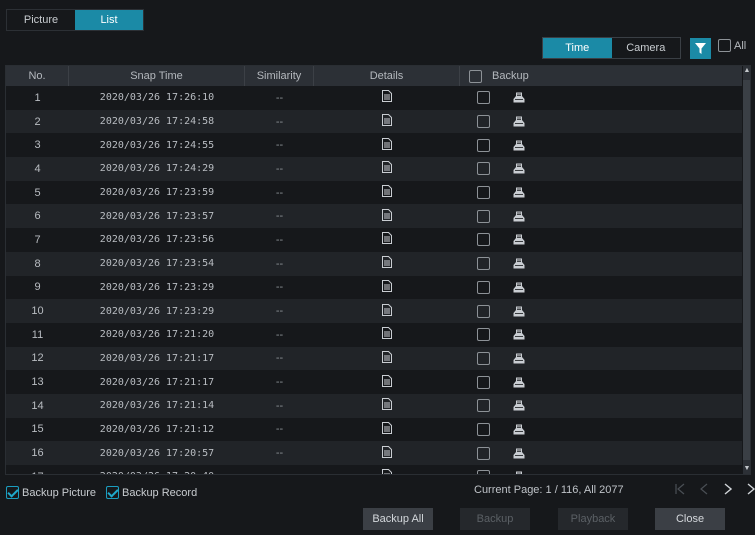 This screenshot has height=535, width=755. I want to click on table-row: 3 2020/03/26 17:24:55 --, so click(374, 145).